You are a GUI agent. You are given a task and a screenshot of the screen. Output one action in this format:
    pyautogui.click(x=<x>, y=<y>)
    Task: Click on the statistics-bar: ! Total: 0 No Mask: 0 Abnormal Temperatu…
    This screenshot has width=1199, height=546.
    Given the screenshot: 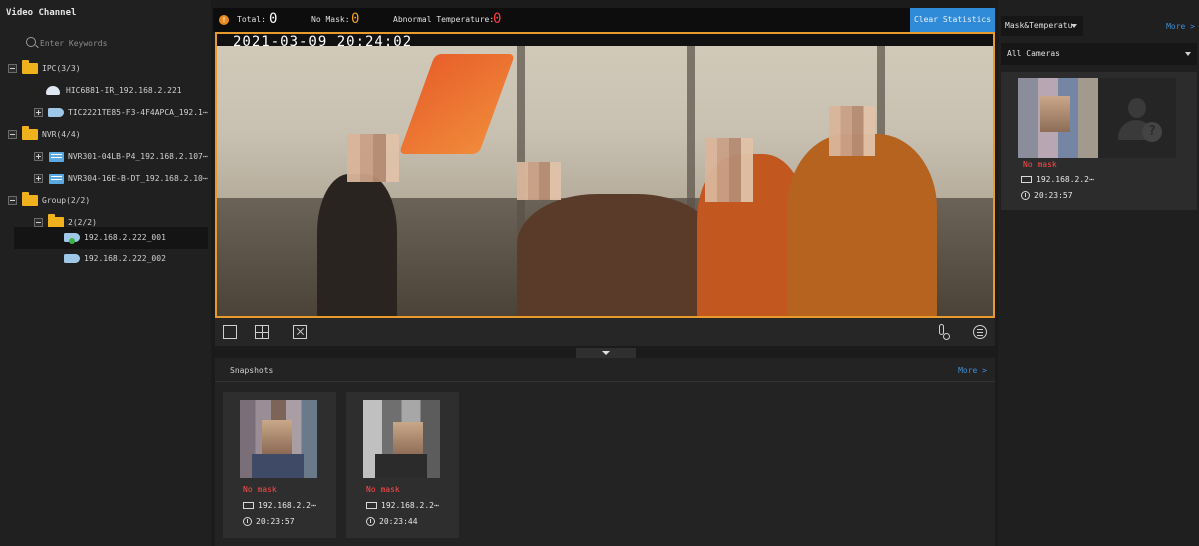 What is the action you would take?
    pyautogui.click(x=604, y=20)
    